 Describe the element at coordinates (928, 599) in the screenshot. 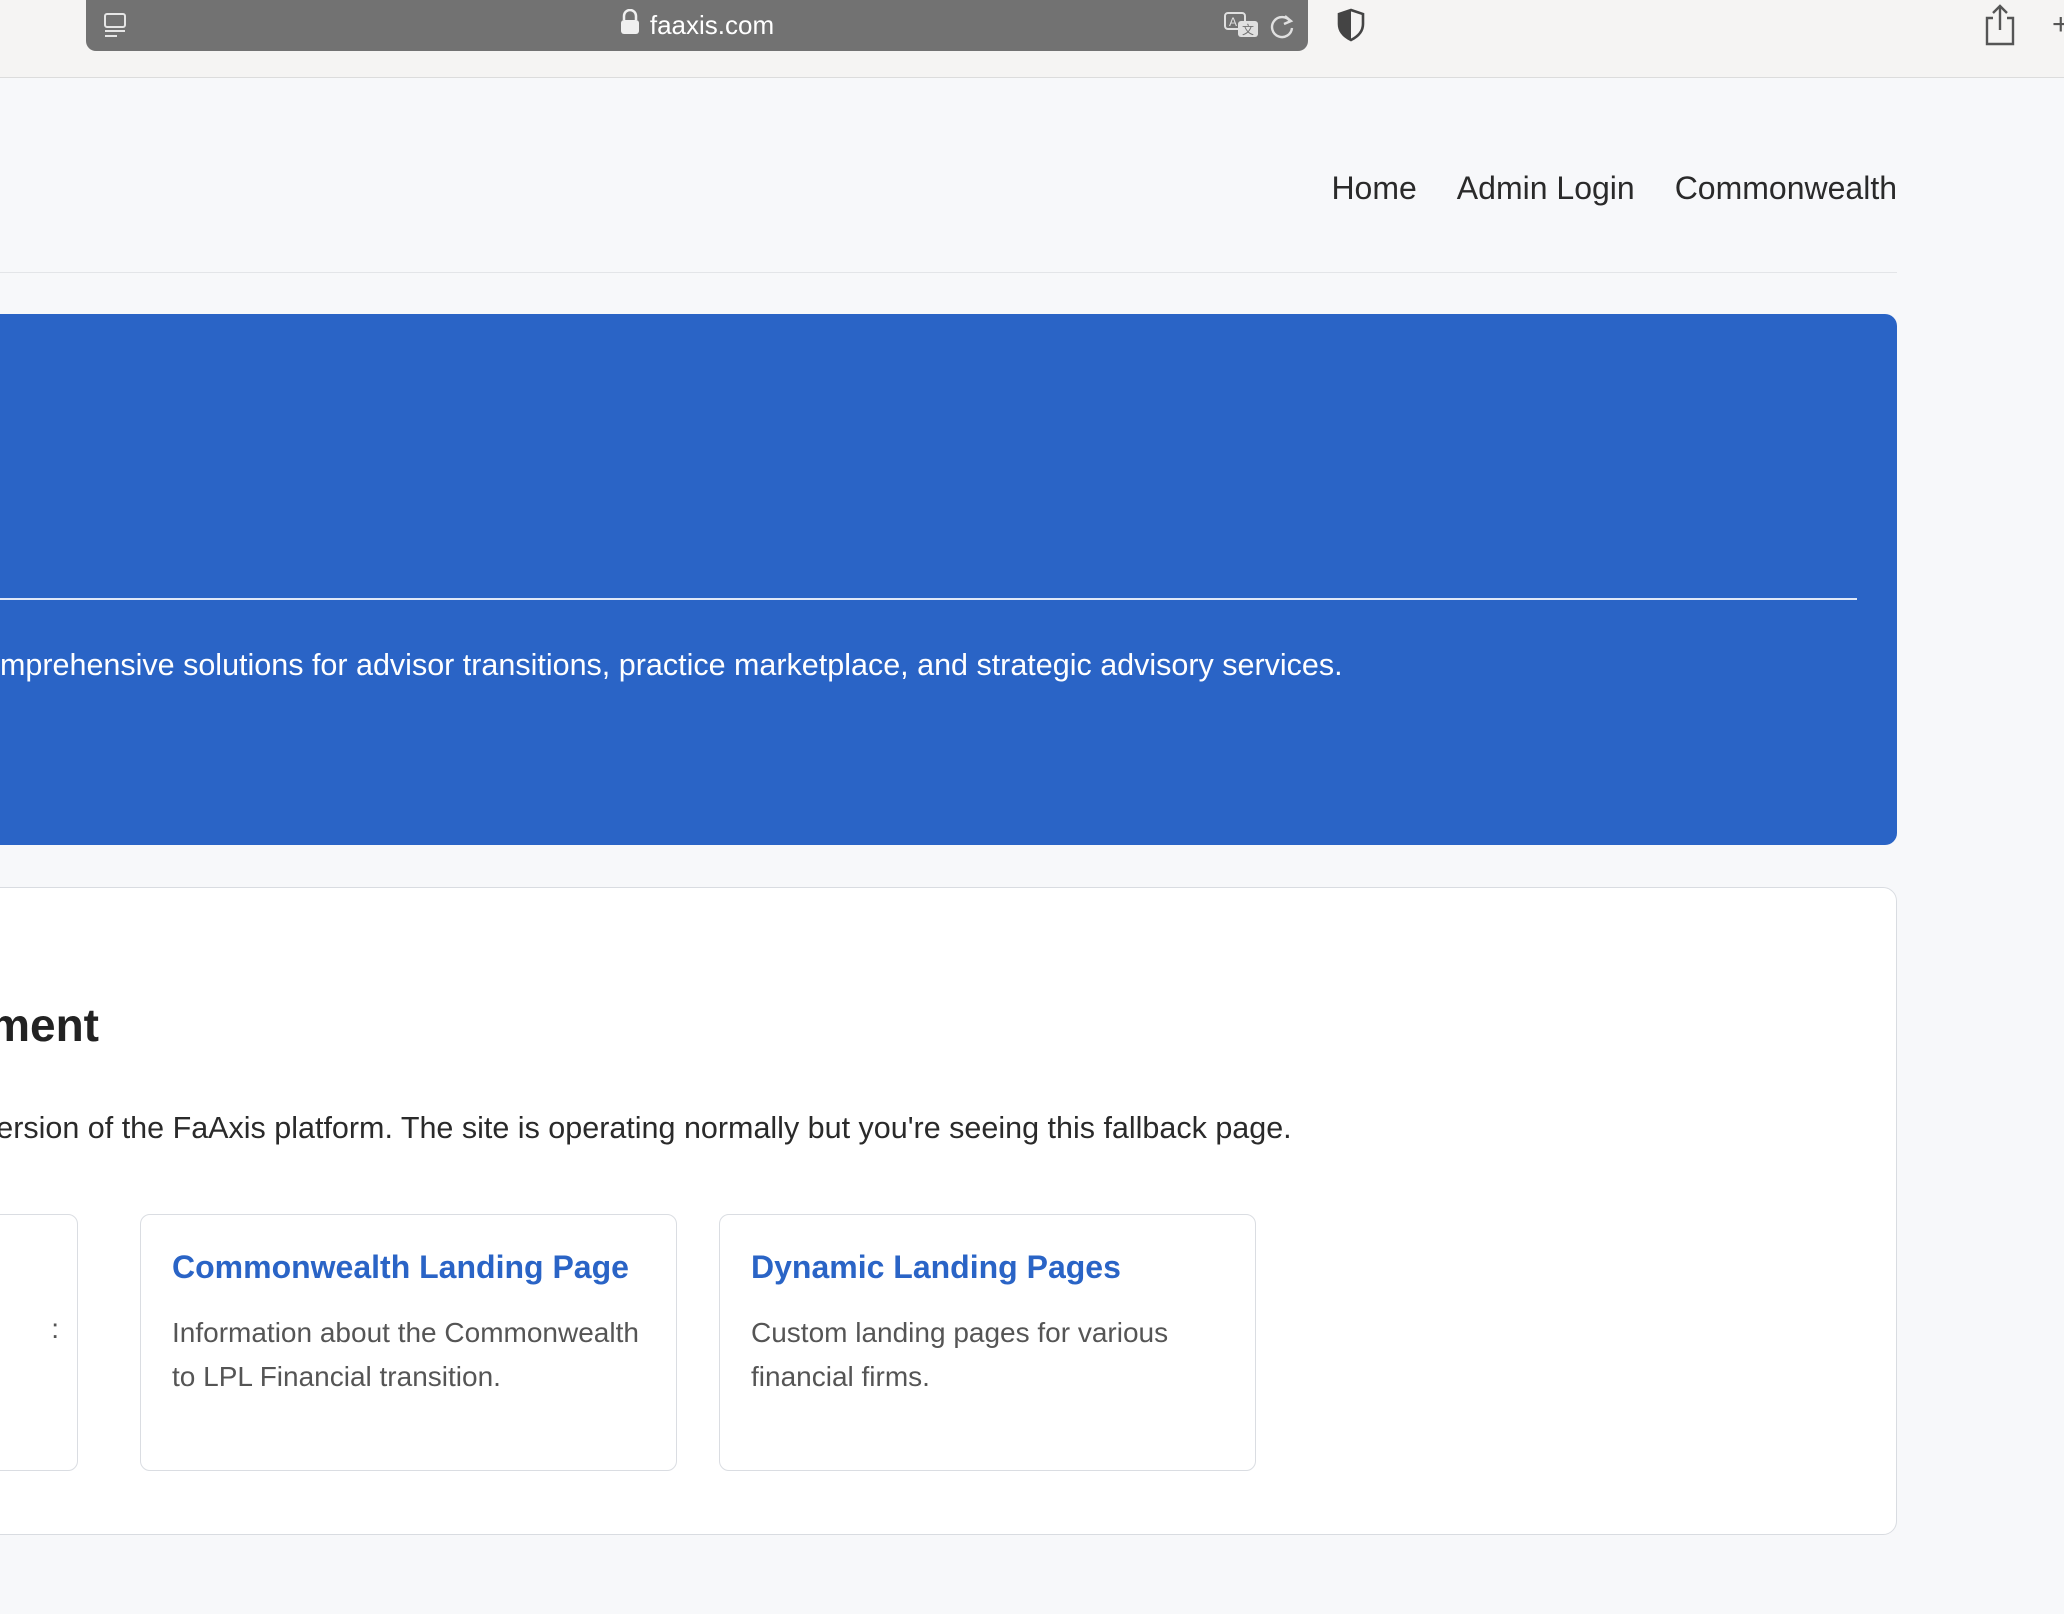

I see `hero-divider` at that location.